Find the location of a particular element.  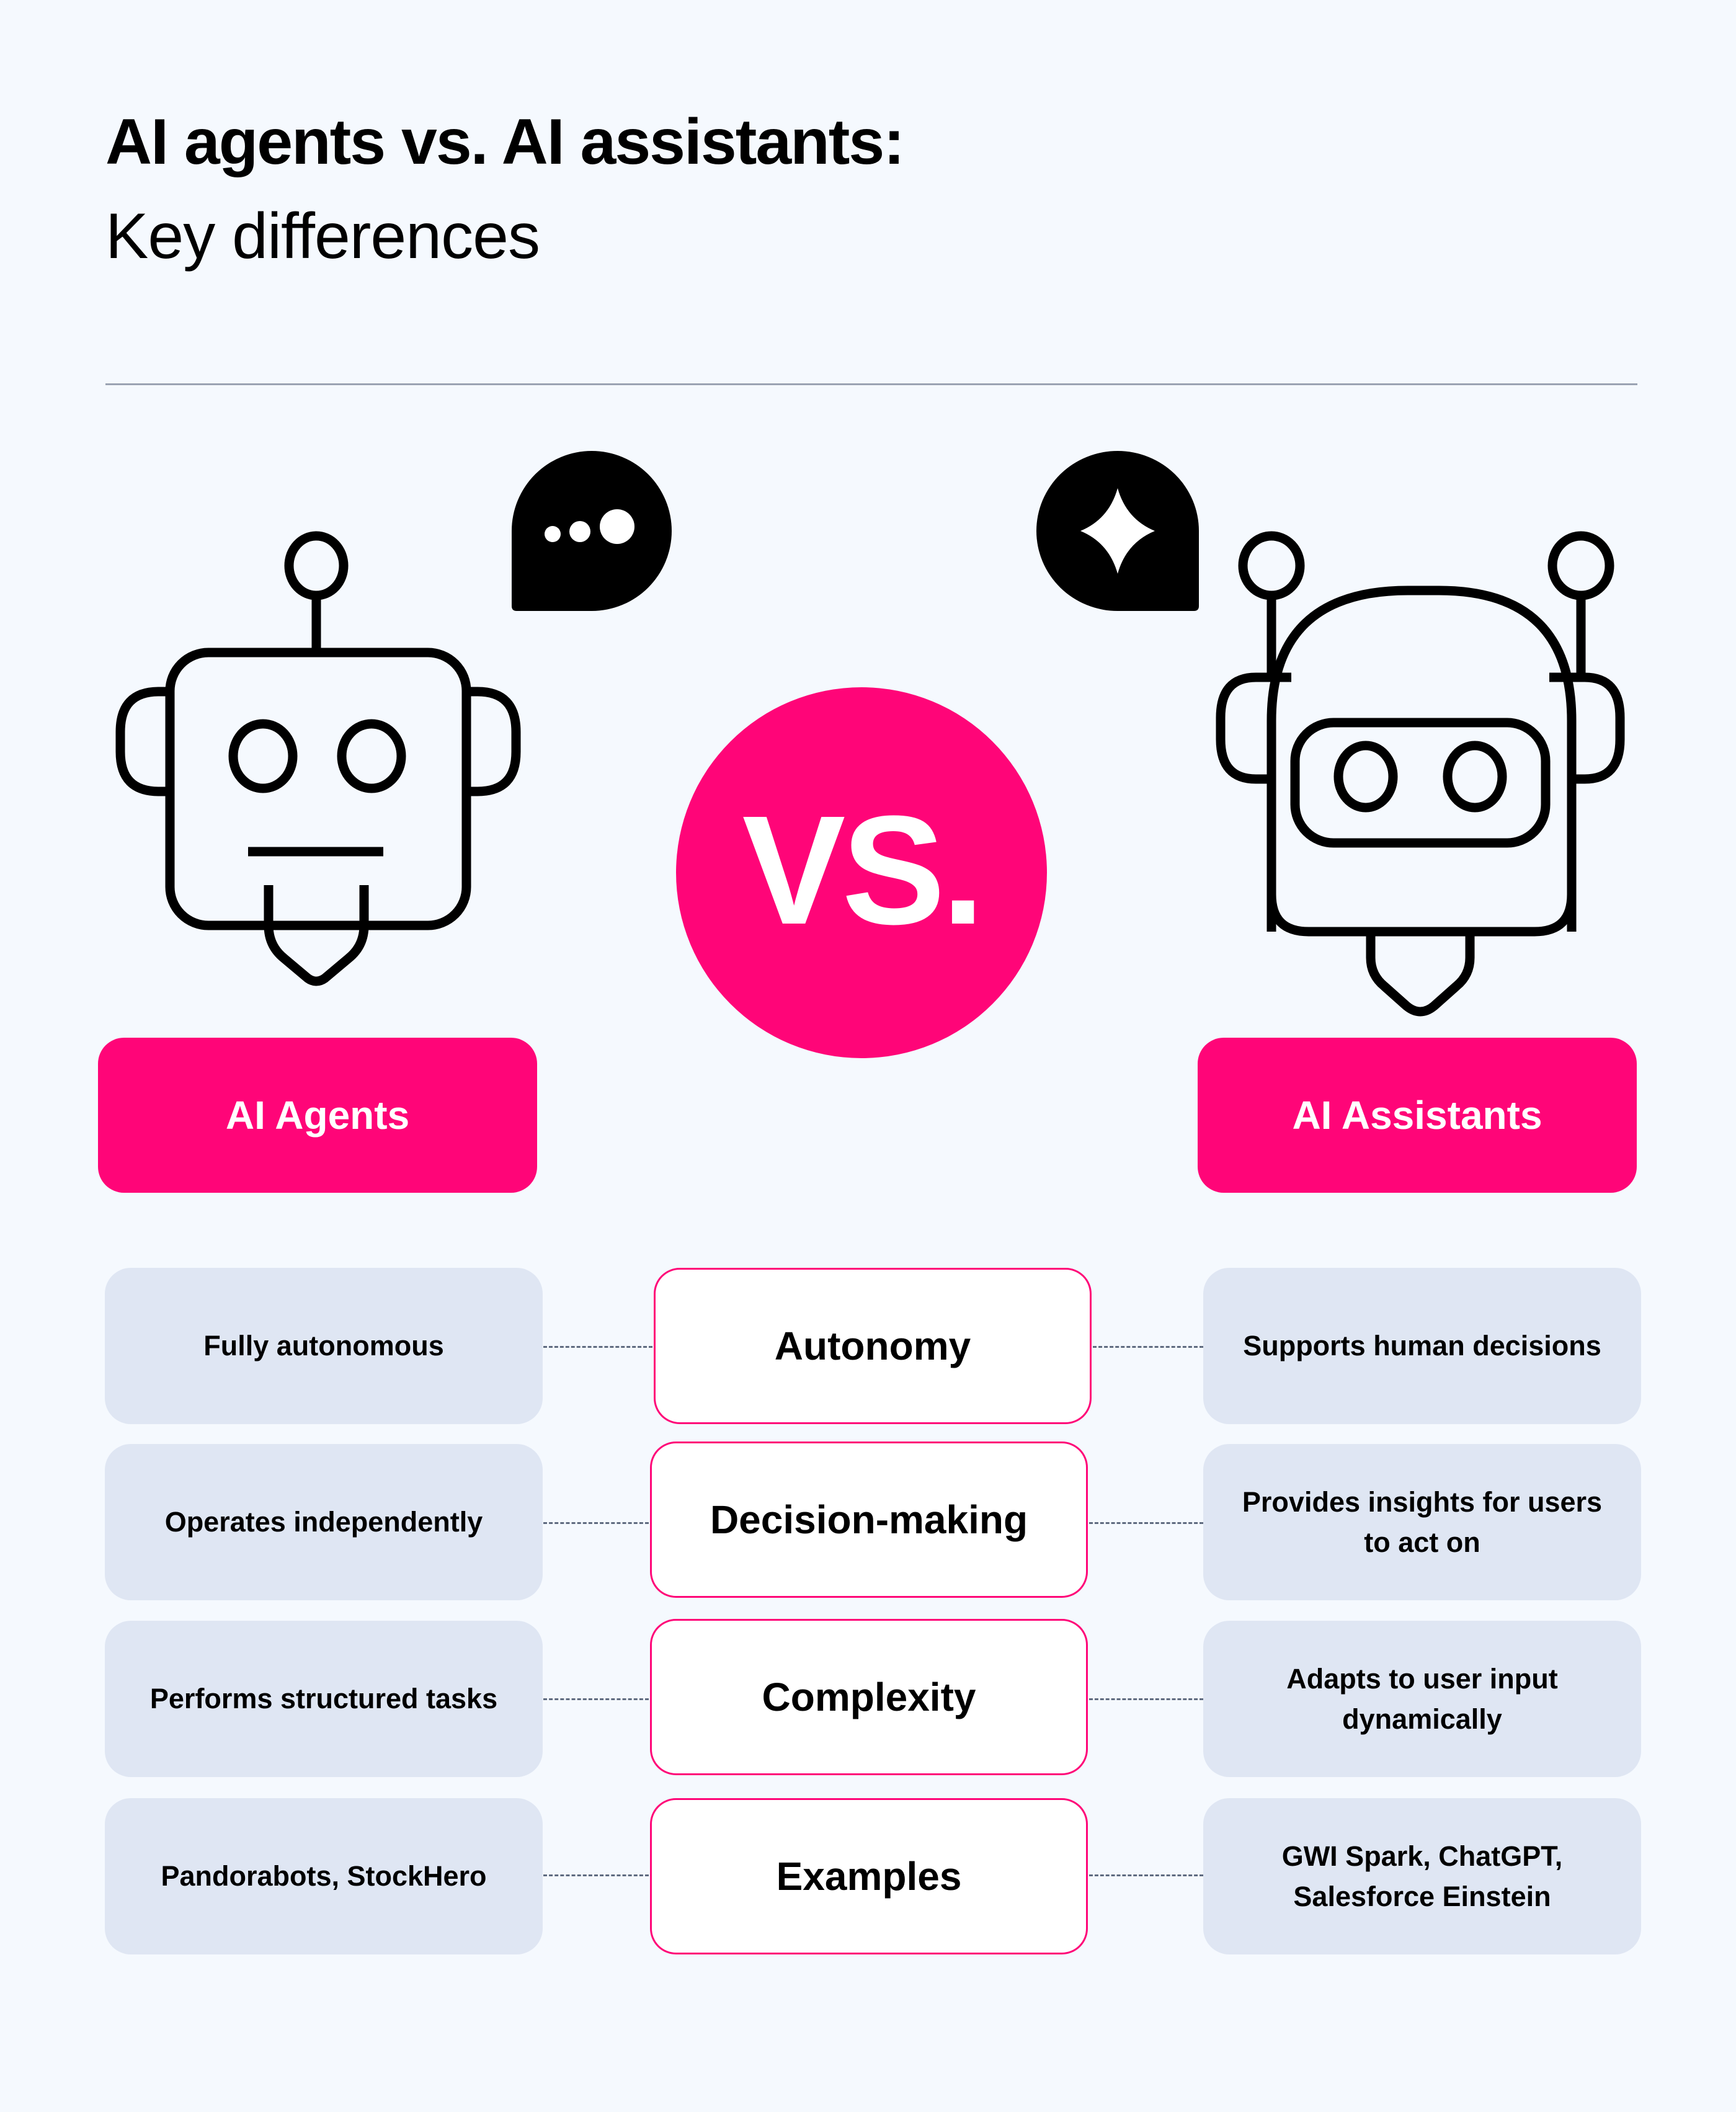

visor is located at coordinates (1420, 783).